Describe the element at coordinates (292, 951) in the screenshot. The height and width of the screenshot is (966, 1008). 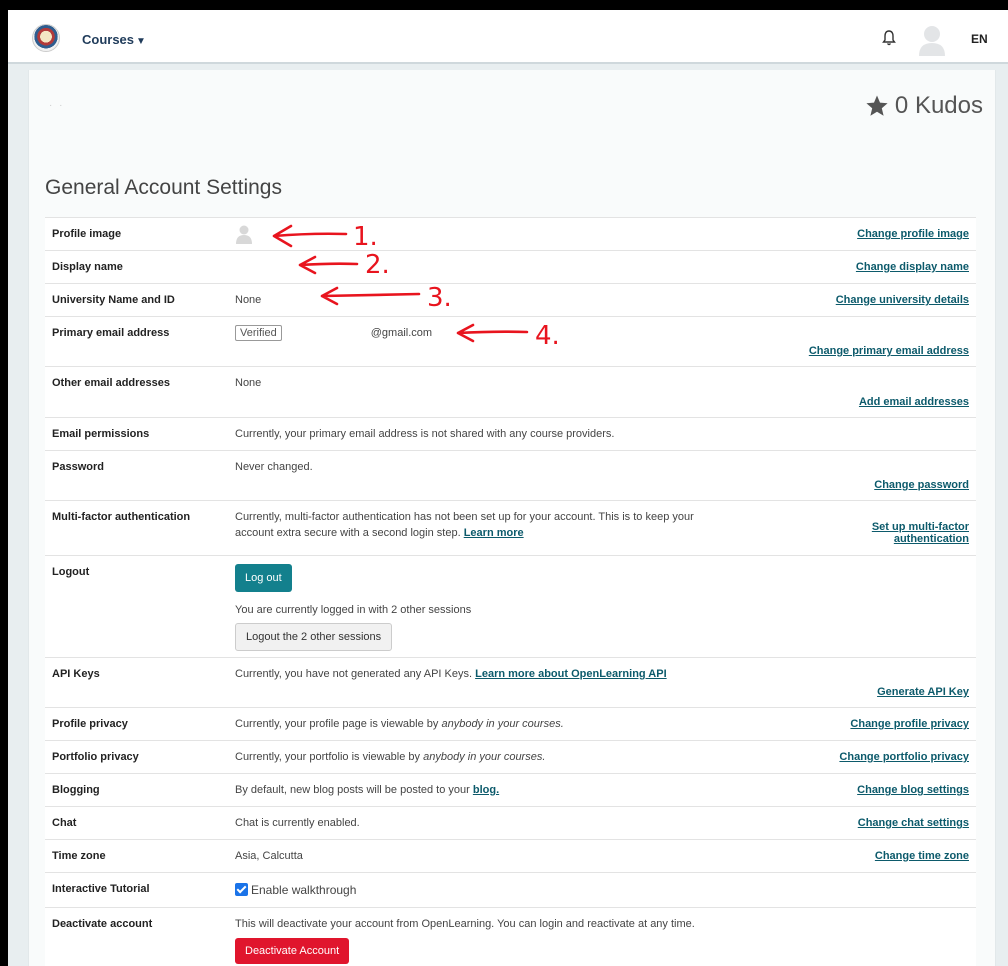
I see `deactivate-account-button: Deactivate Account` at that location.